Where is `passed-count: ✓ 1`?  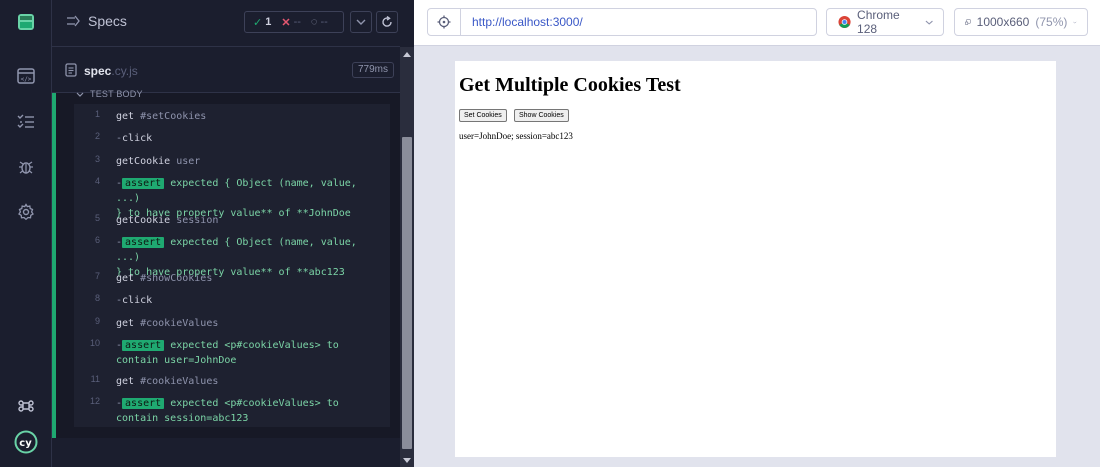
passed-count: ✓ 1 is located at coordinates (262, 22).